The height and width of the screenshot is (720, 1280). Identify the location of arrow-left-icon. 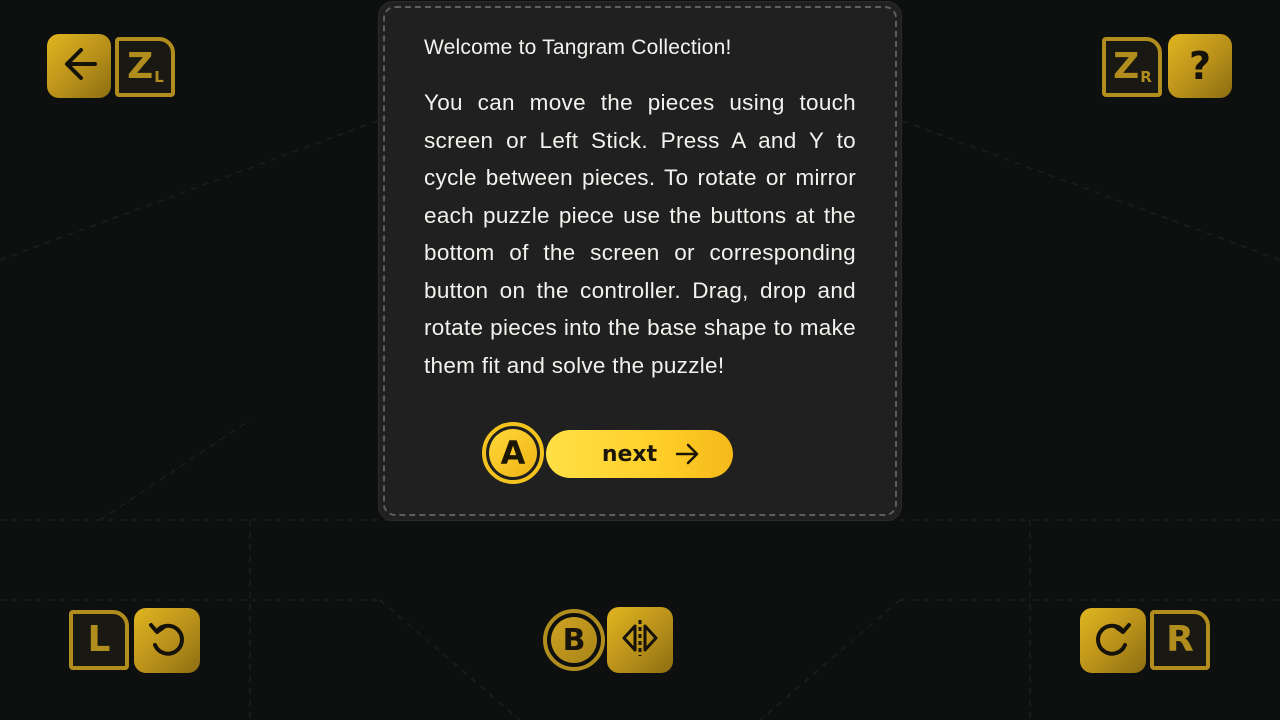
(79, 66).